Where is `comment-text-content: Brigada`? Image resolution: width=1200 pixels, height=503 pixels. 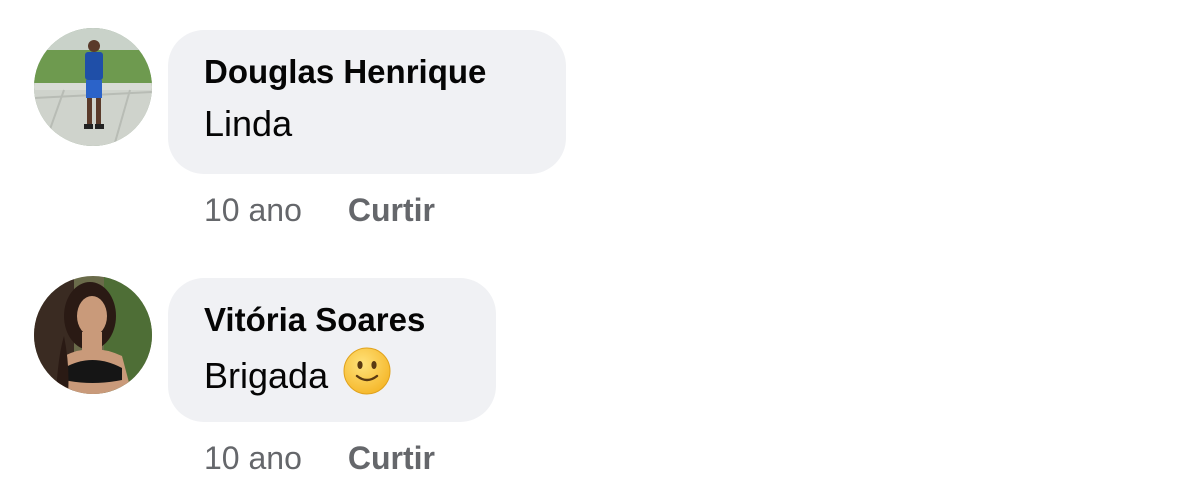 comment-text-content: Brigada is located at coordinates (266, 375).